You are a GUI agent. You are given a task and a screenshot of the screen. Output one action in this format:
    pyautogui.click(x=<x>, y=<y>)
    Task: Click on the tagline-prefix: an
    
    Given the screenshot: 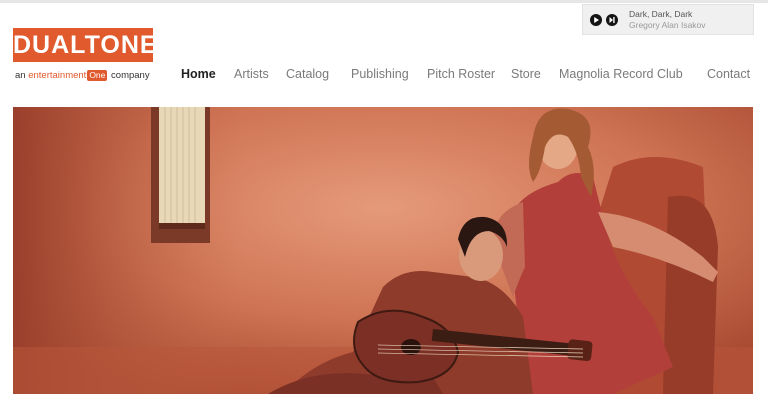 What is the action you would take?
    pyautogui.click(x=22, y=75)
    